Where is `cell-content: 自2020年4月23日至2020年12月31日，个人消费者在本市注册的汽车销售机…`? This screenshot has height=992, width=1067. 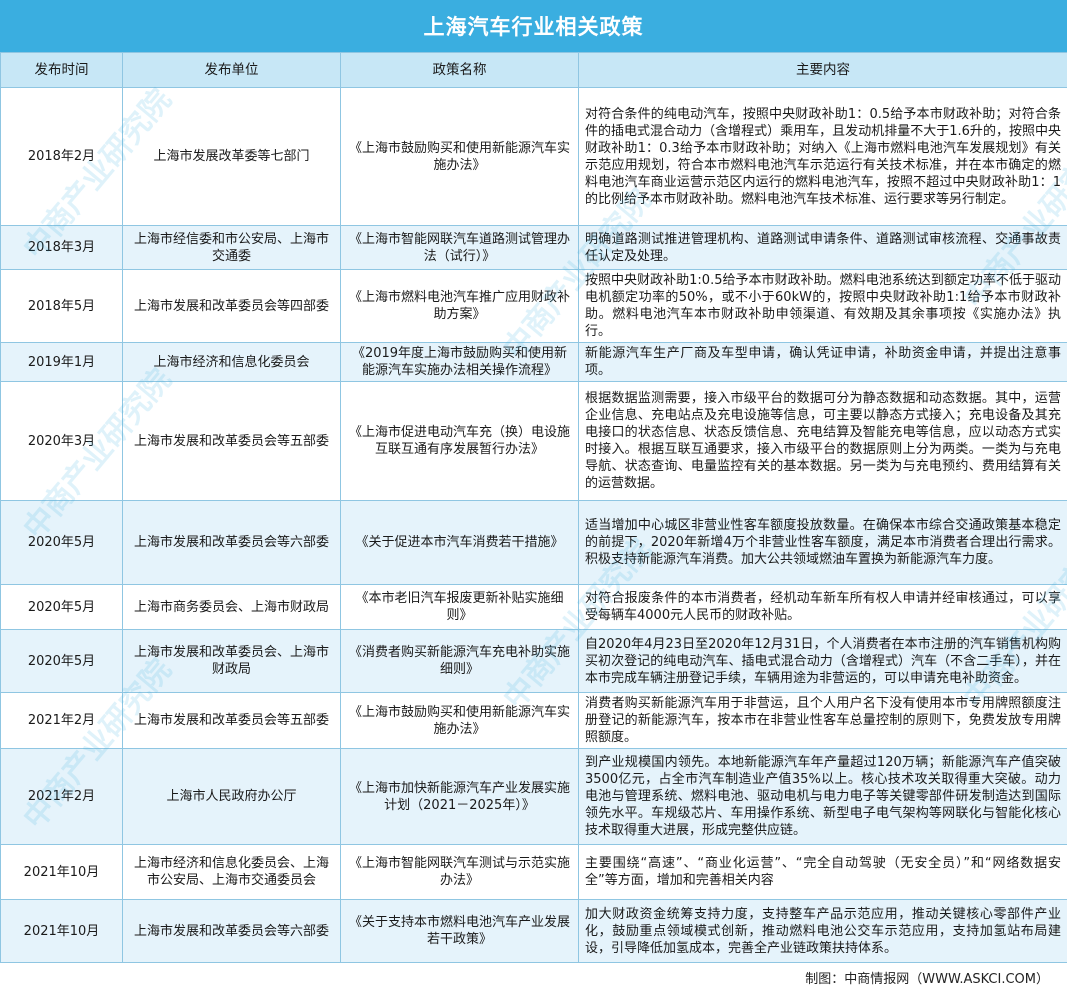 cell-content: 自2020年4月23日至2020年12月31日，个人消费者在本市注册的汽车销售机… is located at coordinates (822, 661).